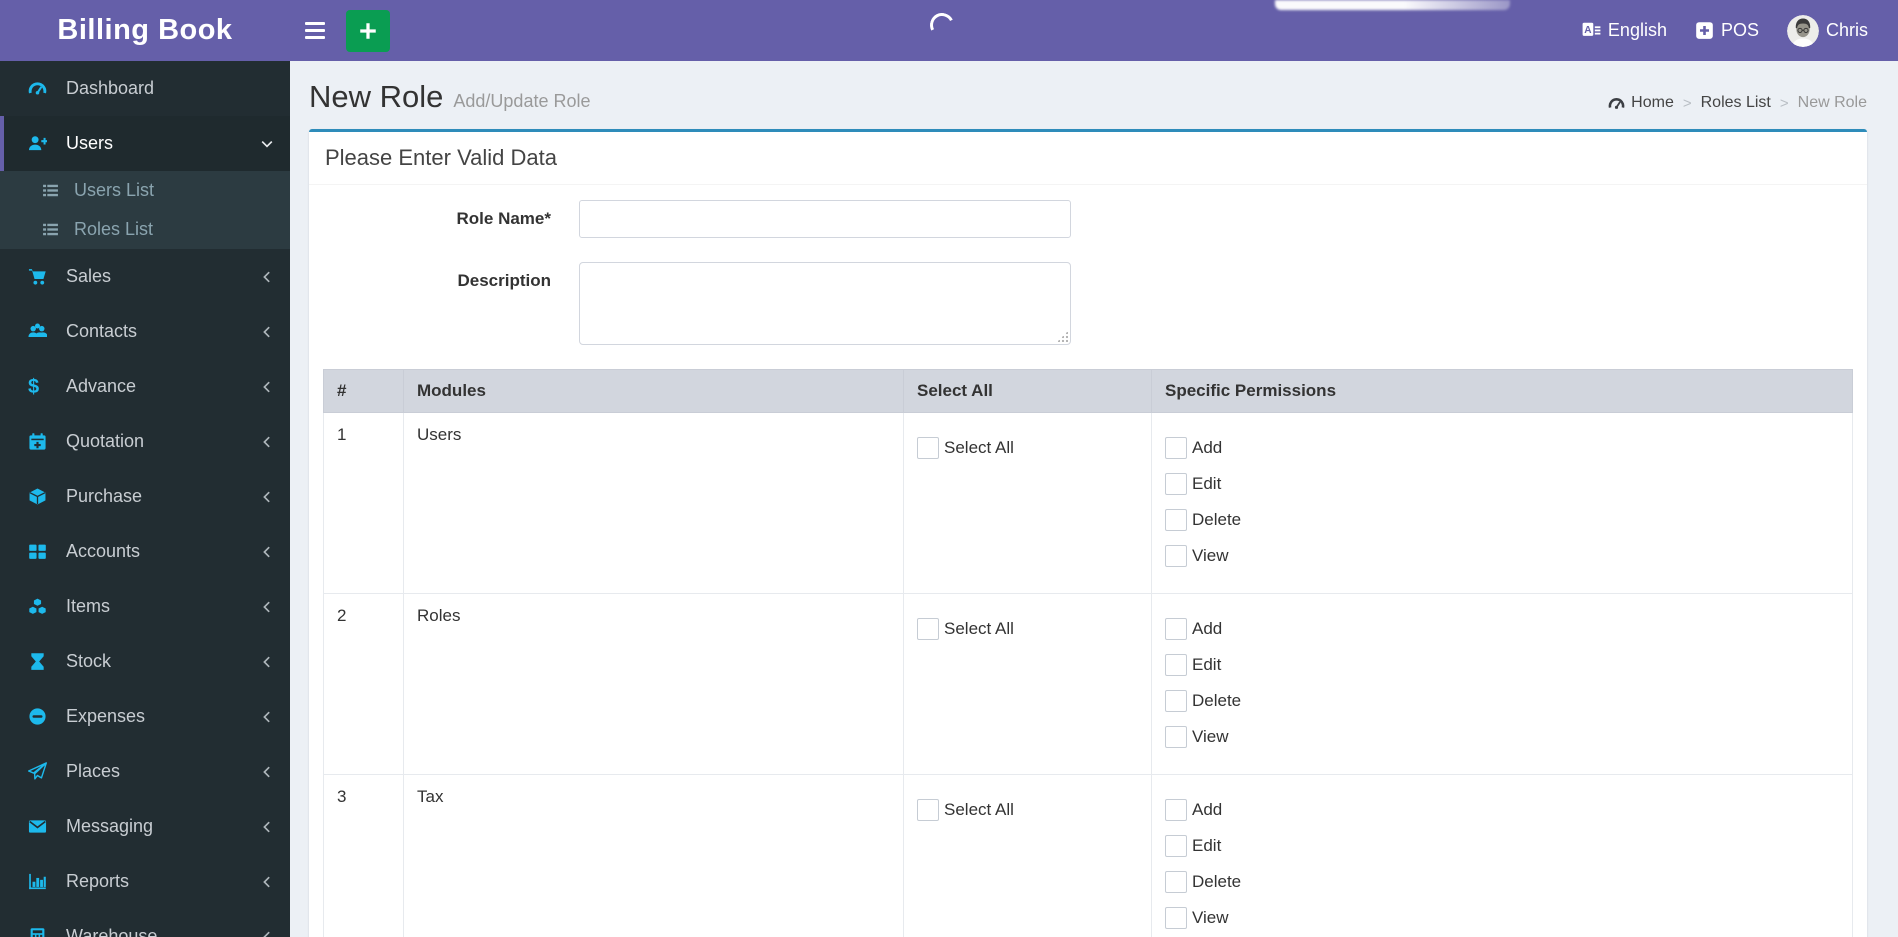 The height and width of the screenshot is (937, 1898). I want to click on sidebar-item-dashboard: Dashboard, so click(145, 88).